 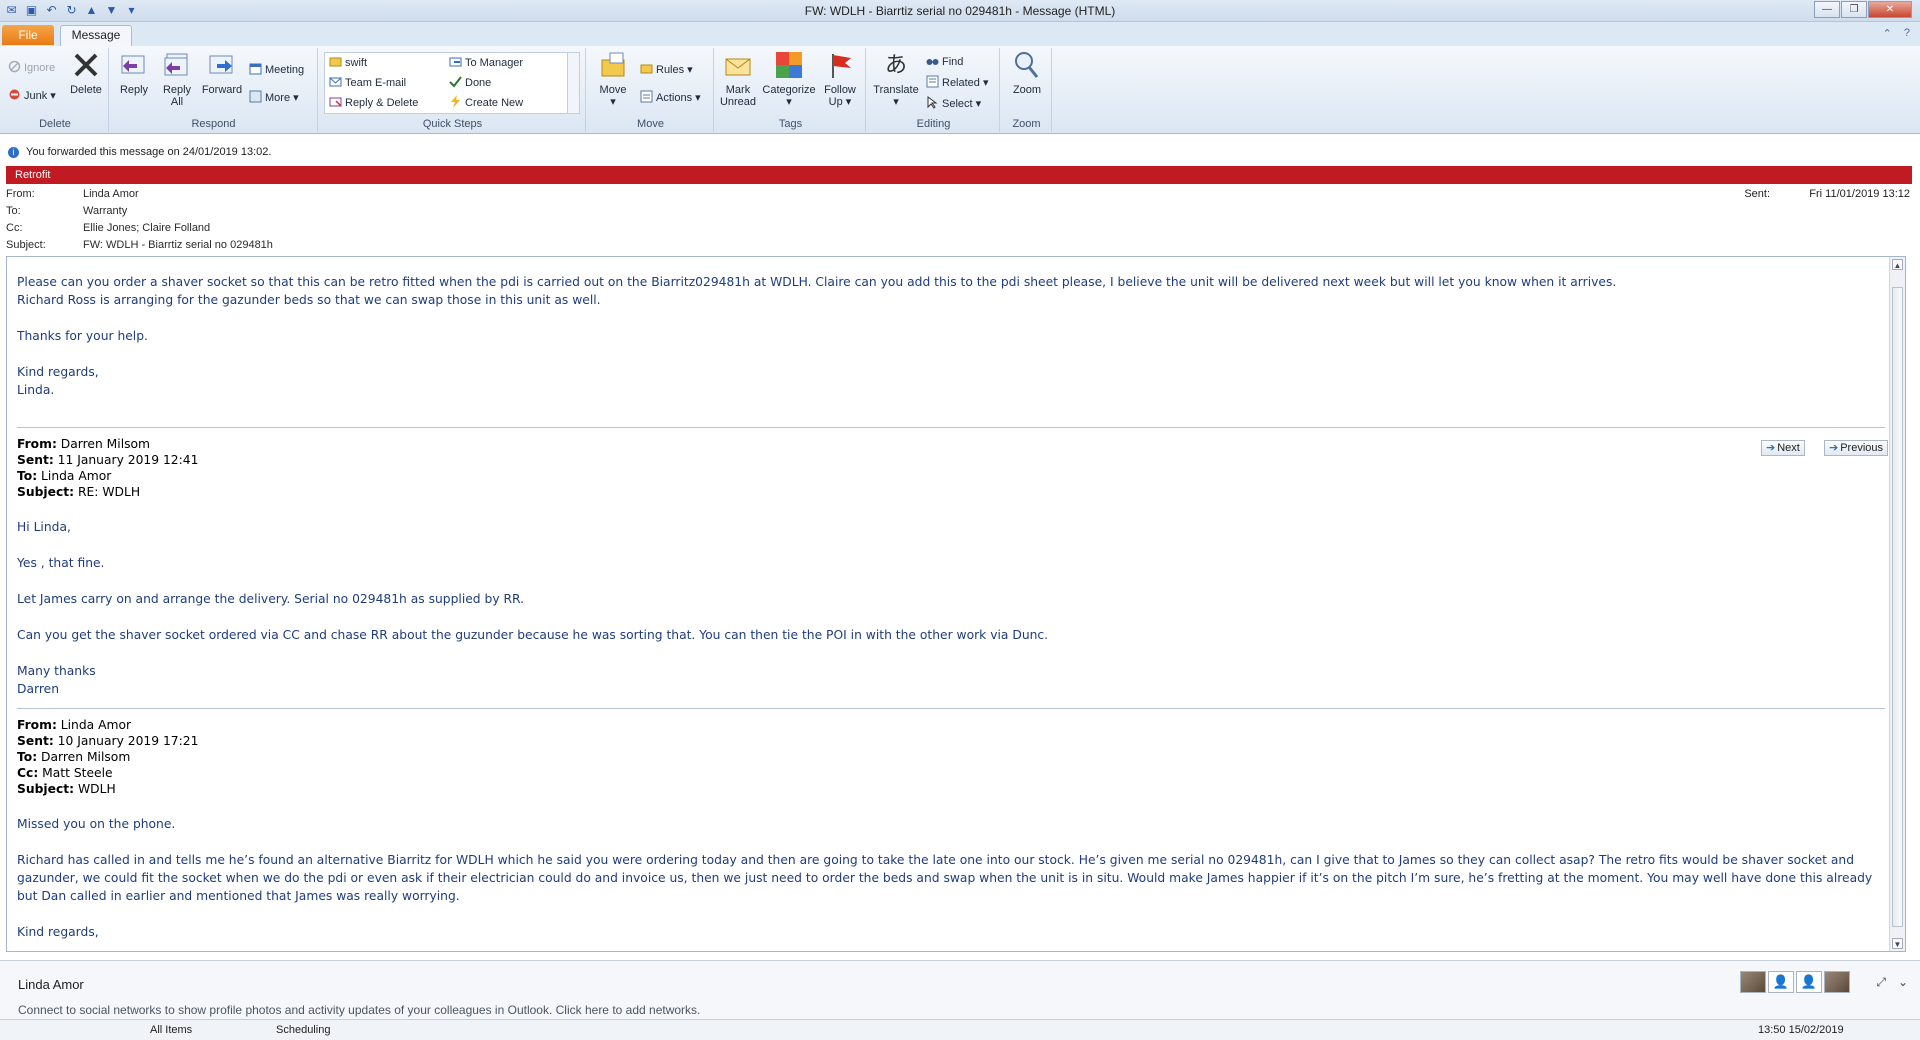 What do you see at coordinates (944, 62) in the screenshot?
I see `find-button: Find` at bounding box center [944, 62].